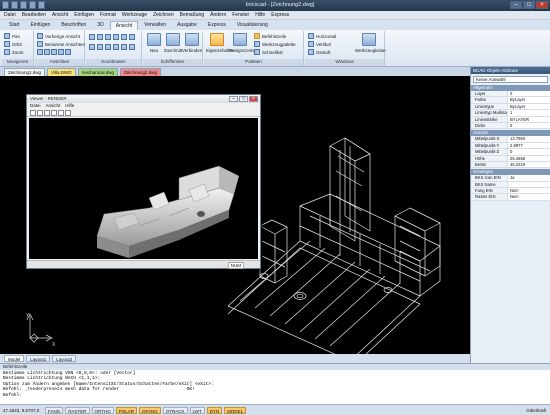 This screenshot has width=550, height=415. What do you see at coordinates (218, 15) in the screenshot?
I see `menu-item: Ändern` at bounding box center [218, 15].